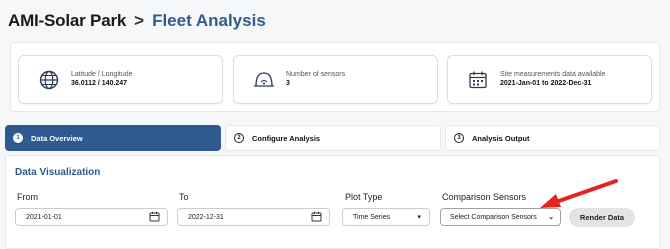 The image size is (670, 249). What do you see at coordinates (44, 217) in the screenshot?
I see `from-date-value: 2021-01-01` at bounding box center [44, 217].